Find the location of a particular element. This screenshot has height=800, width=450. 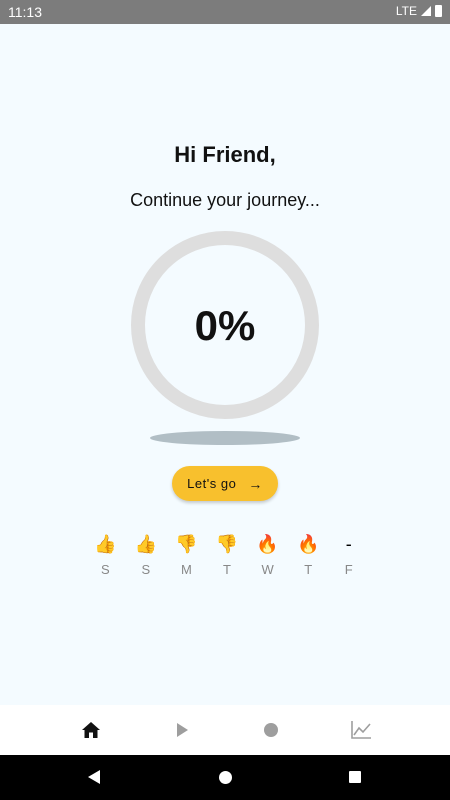

week-streak: 👍 S 👍 S 👎 M 👎 T 🔥 W 🔥 T - F is located at coordinates (227, 554).